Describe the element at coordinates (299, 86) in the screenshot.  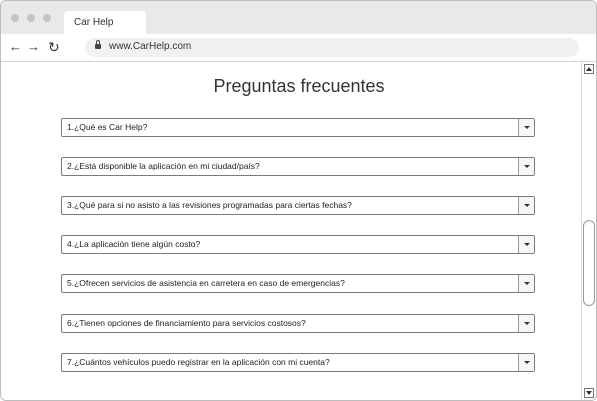
I see `page-title: Preguntas frecuentes` at that location.